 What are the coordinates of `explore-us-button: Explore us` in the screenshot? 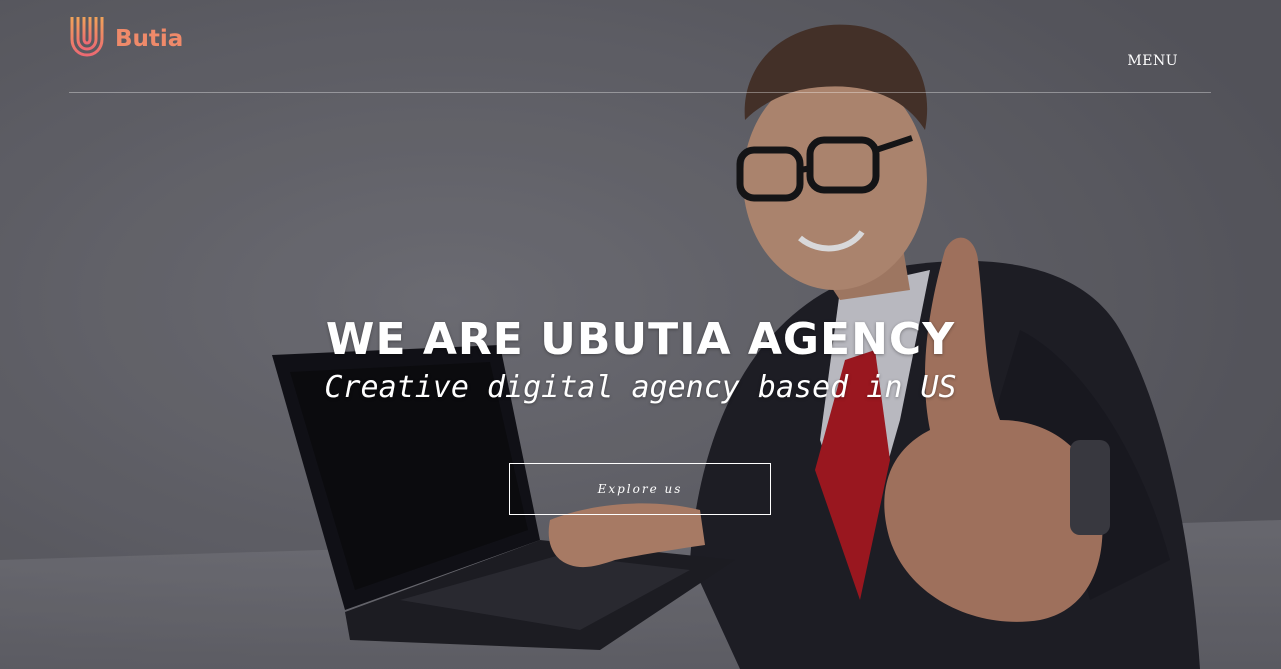 It's located at (640, 489).